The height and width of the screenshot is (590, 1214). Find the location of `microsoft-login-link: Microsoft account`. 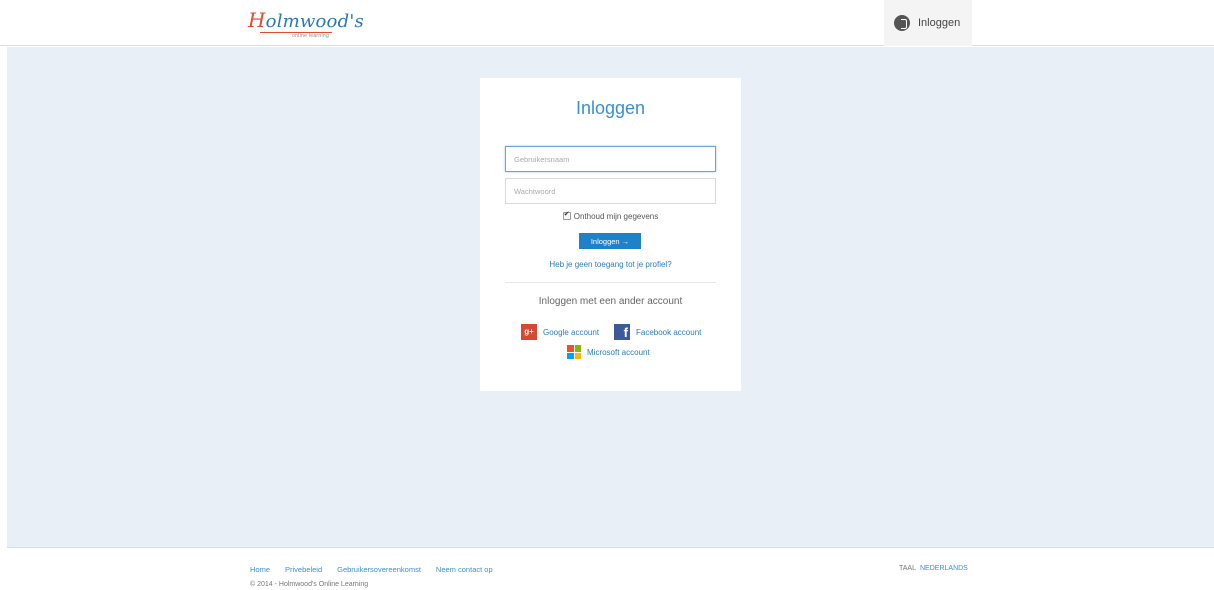

microsoft-login-link: Microsoft account is located at coordinates (608, 352).